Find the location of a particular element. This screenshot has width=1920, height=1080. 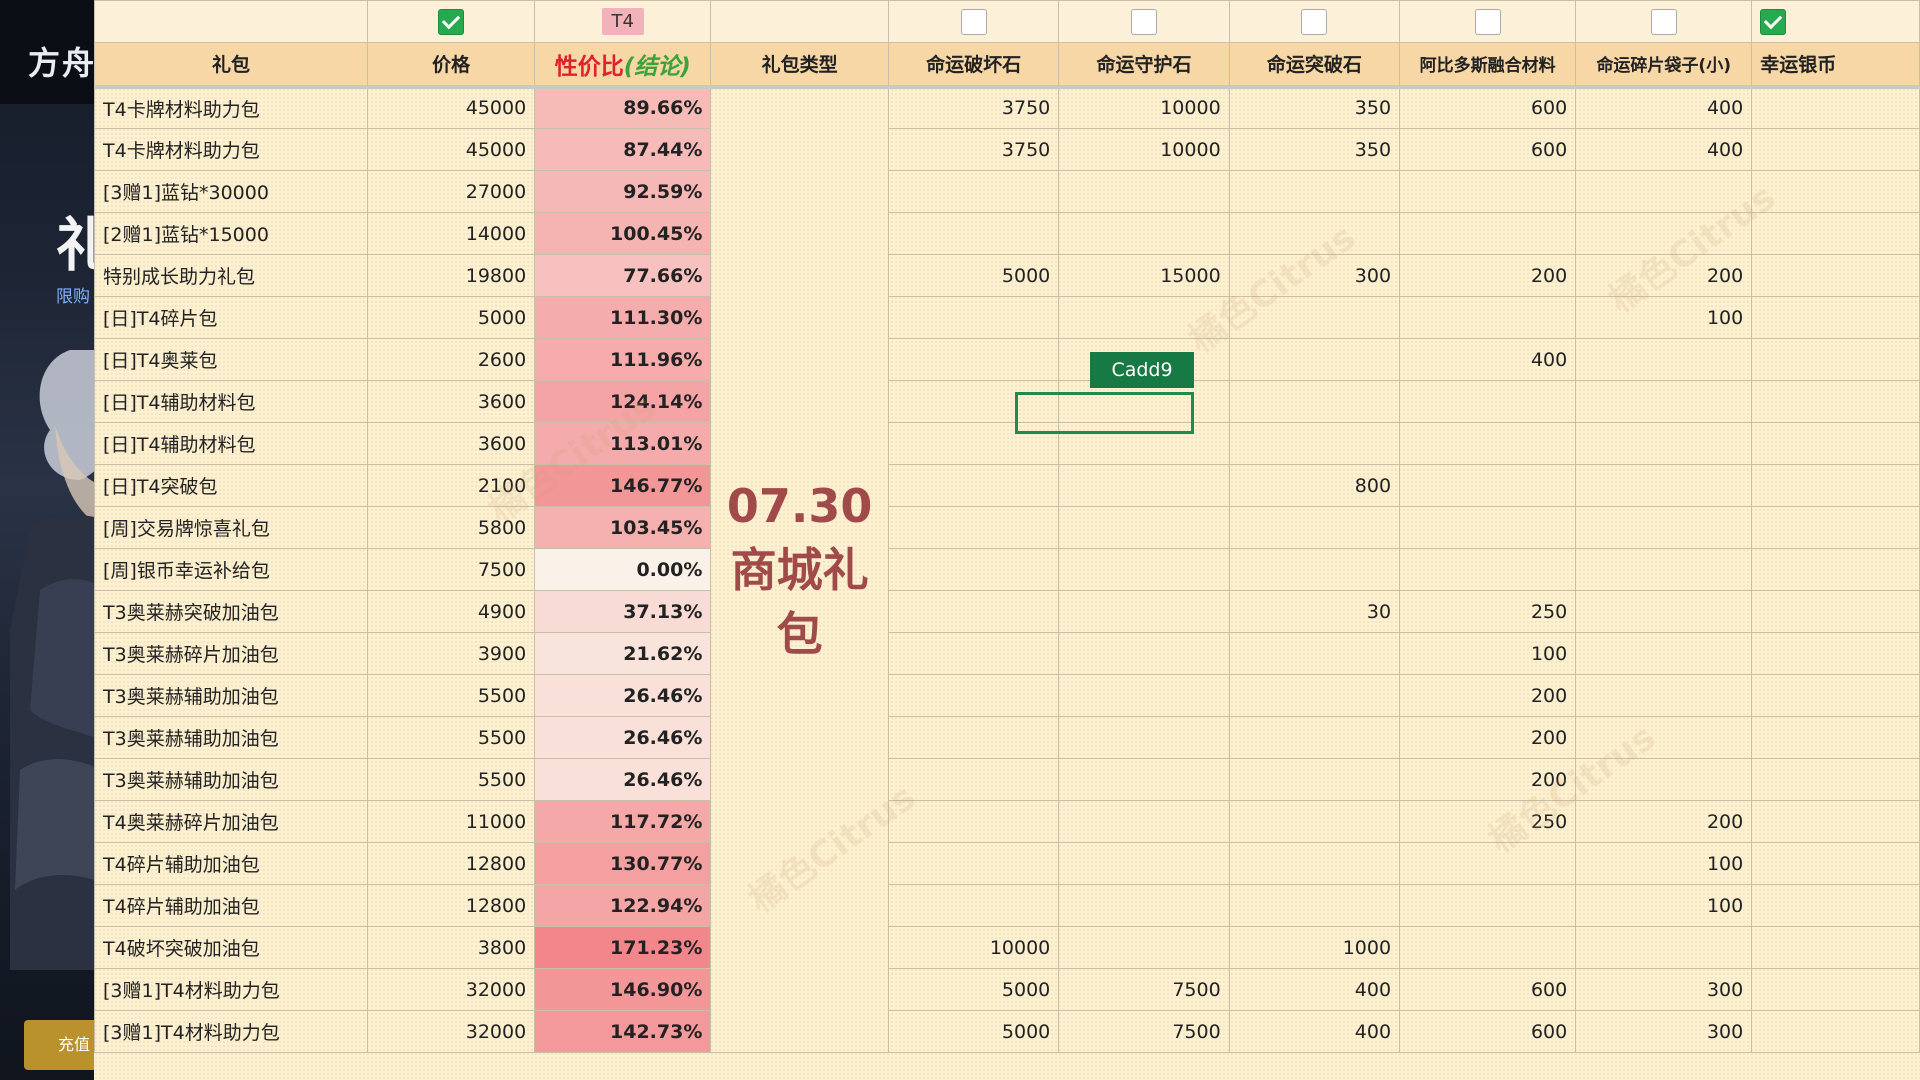

value-ratio-cell: 87.44% is located at coordinates (623, 149).